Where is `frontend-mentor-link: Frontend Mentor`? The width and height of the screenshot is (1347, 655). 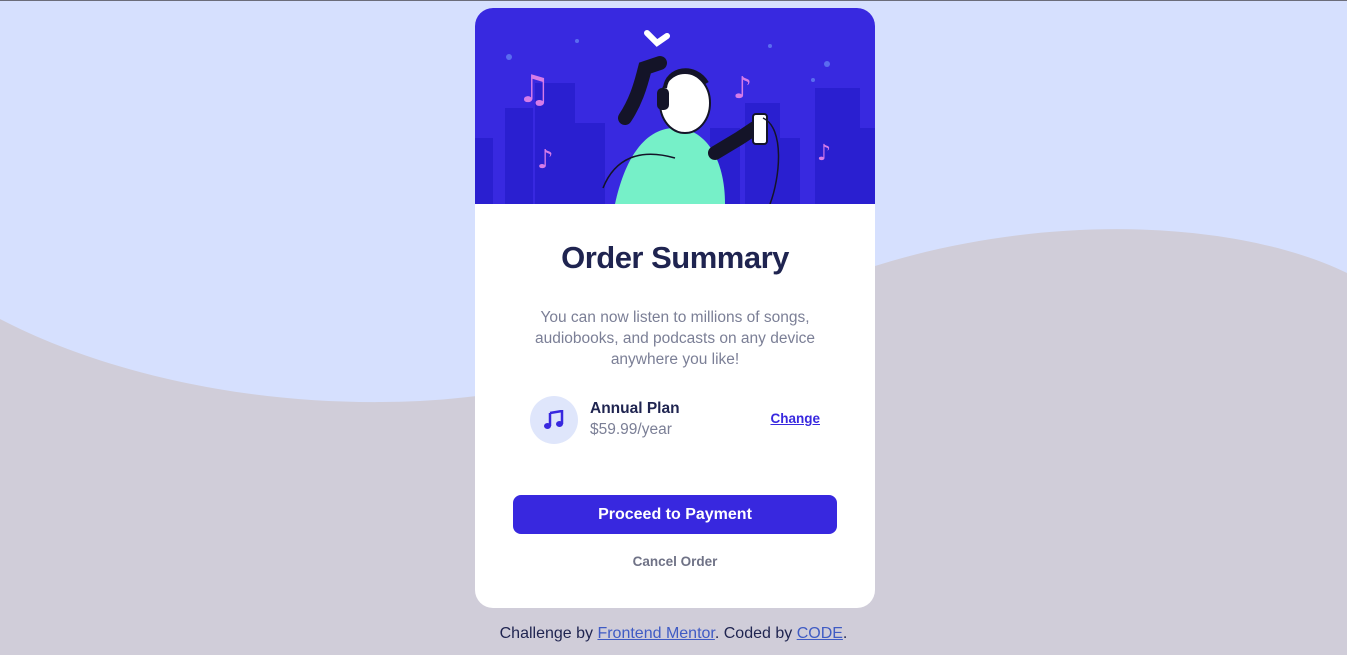
frontend-mentor-link: Frontend Mentor is located at coordinates (655, 633).